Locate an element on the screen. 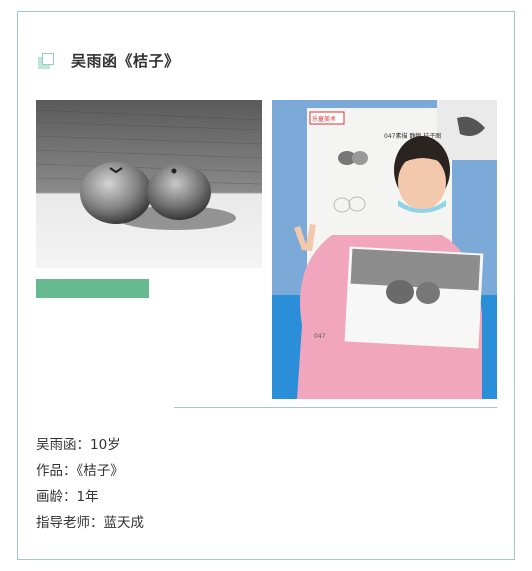 Image resolution: width=532 pixels, height=571 pixels. info-artwork: 作品：《桔子》 is located at coordinates (80, 471).